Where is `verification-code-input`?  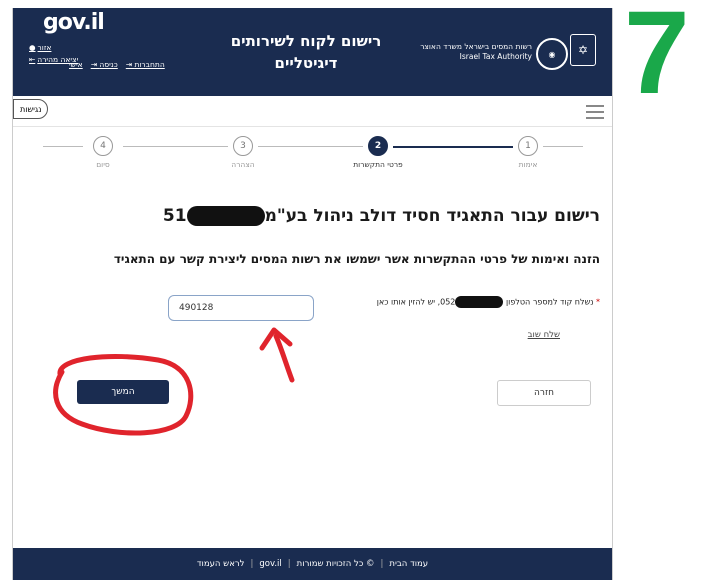
verification-code-input is located at coordinates (241, 308).